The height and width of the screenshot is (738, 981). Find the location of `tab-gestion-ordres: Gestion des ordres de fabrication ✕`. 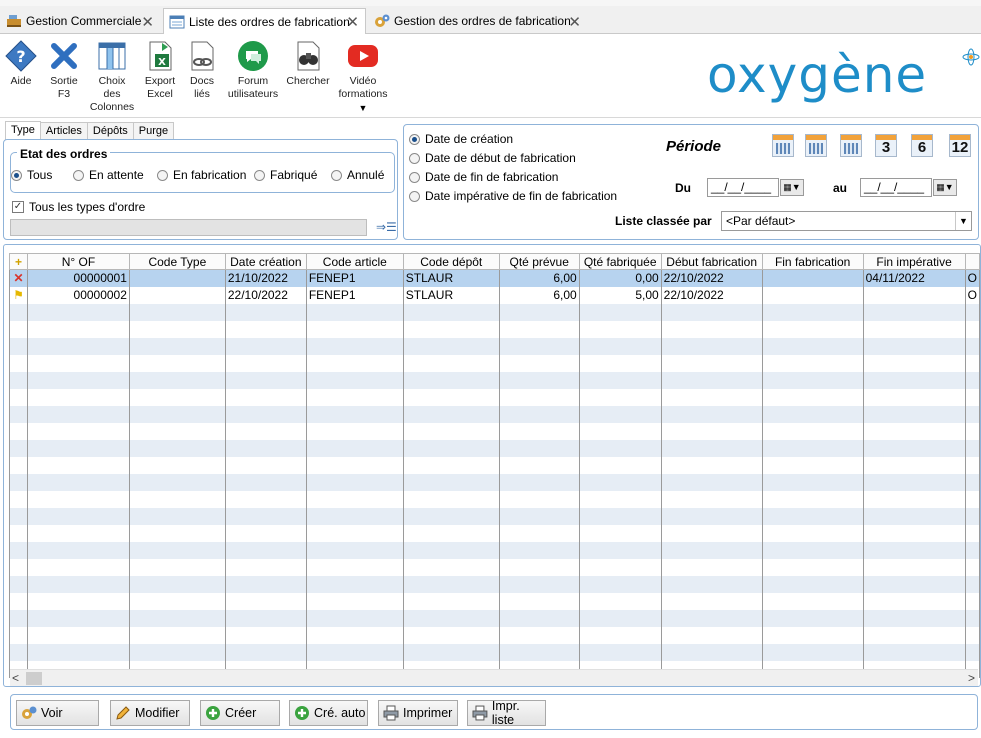

tab-gestion-ordres: Gestion des ordres de fabrication ✕ is located at coordinates (478, 21).